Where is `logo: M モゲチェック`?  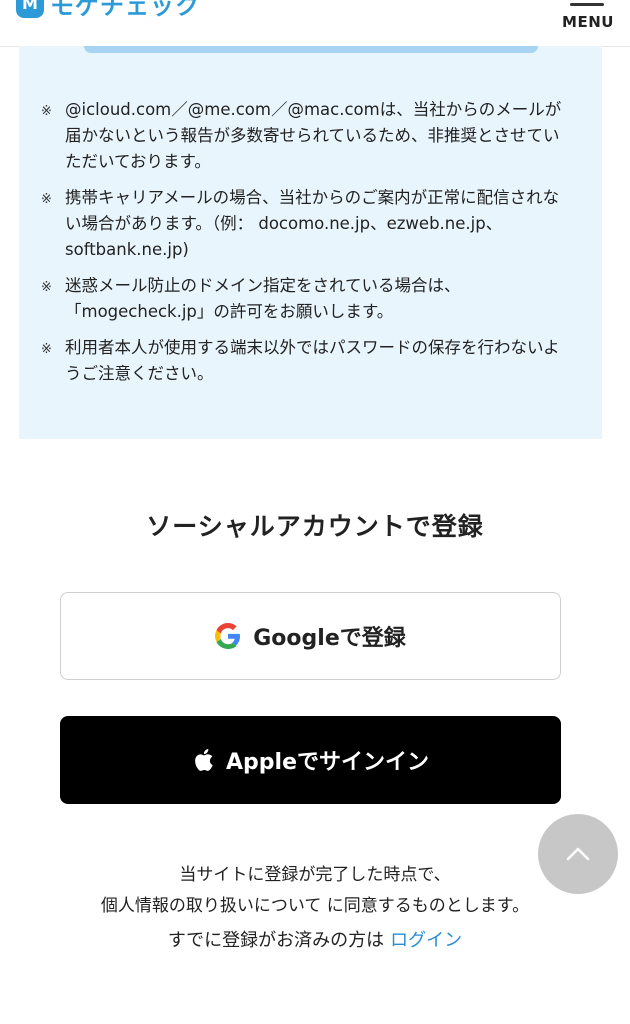 logo: M モゲチェック is located at coordinates (108, 10).